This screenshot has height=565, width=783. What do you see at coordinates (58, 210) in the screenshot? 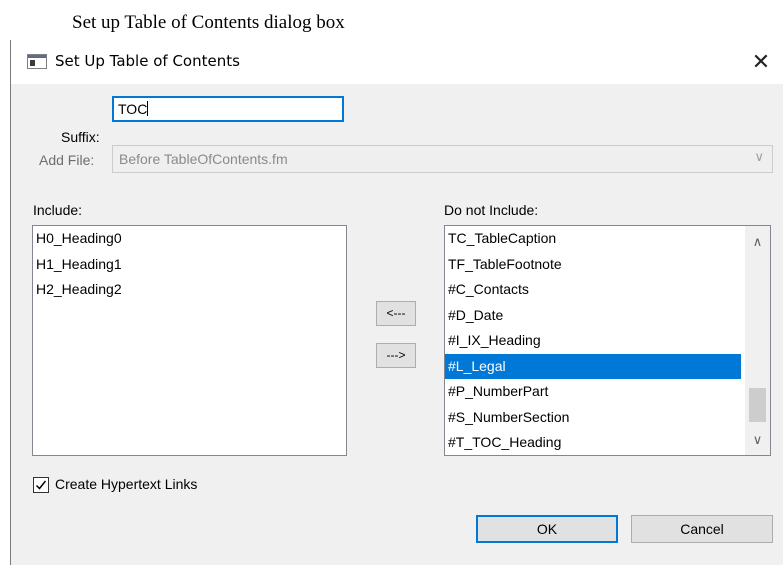
I see `include-label: Include:` at bounding box center [58, 210].